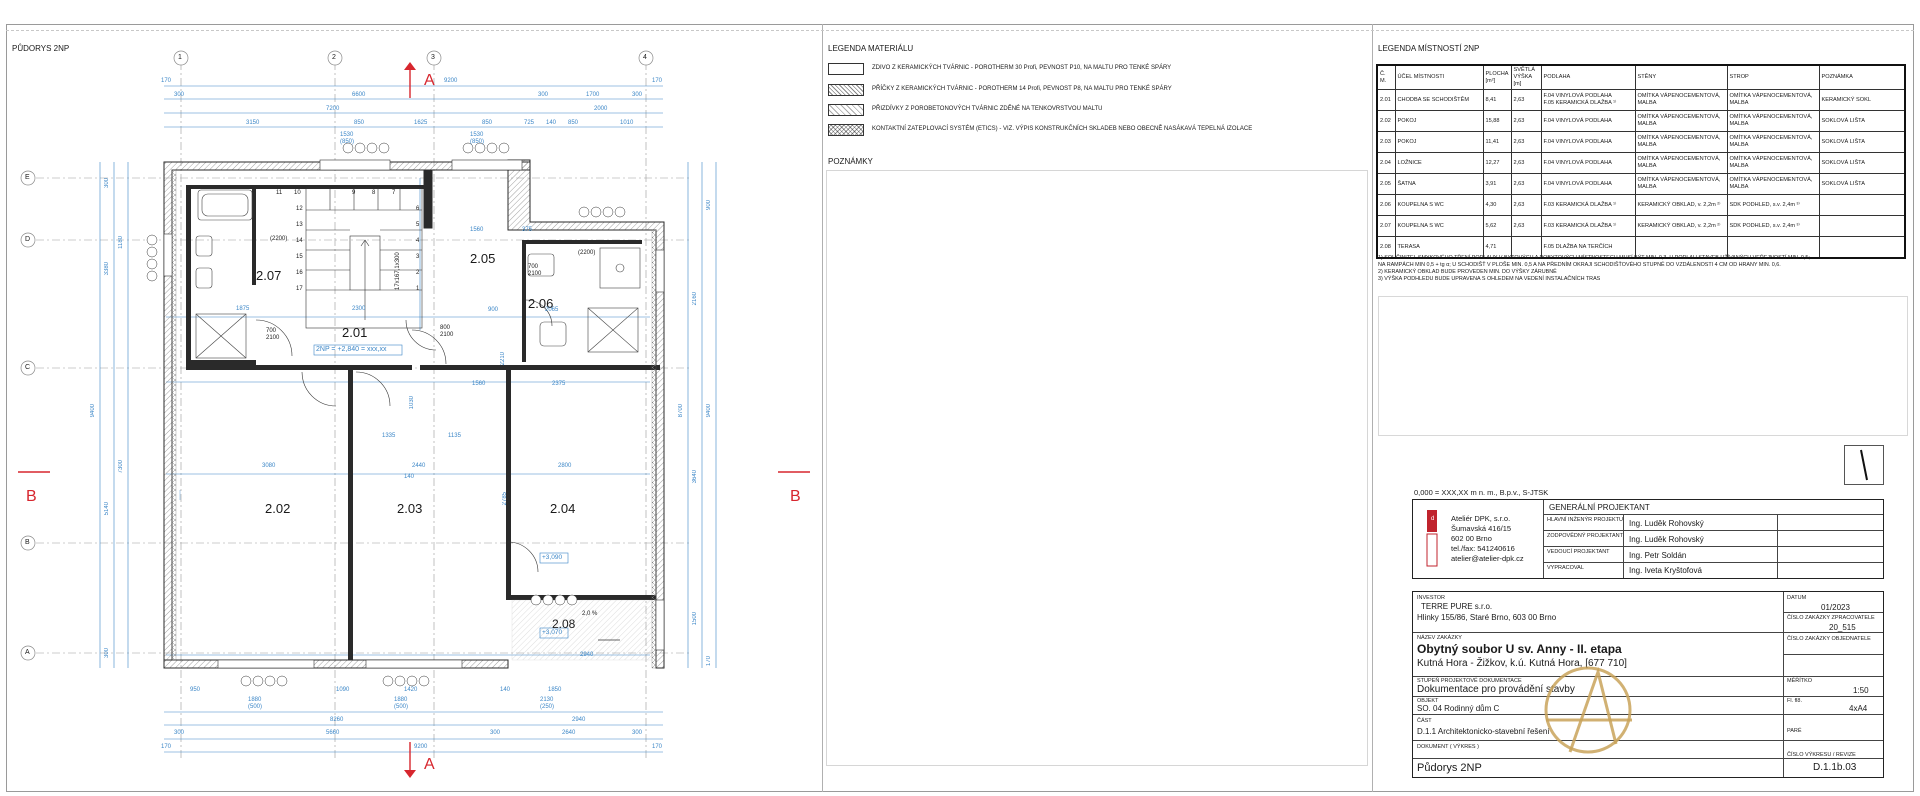 The image size is (1920, 796). Describe the element at coordinates (1449, 768) in the screenshot. I see `drawing-value: Půdorys 2NP` at that location.